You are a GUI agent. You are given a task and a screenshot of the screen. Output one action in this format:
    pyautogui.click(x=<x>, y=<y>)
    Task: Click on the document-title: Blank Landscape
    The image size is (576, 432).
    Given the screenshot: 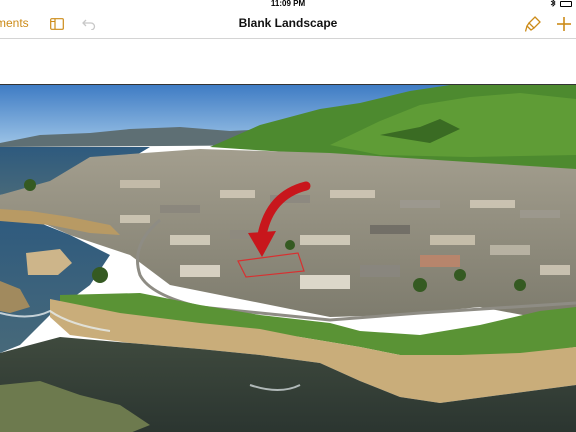 What is the action you would take?
    pyautogui.click(x=288, y=23)
    